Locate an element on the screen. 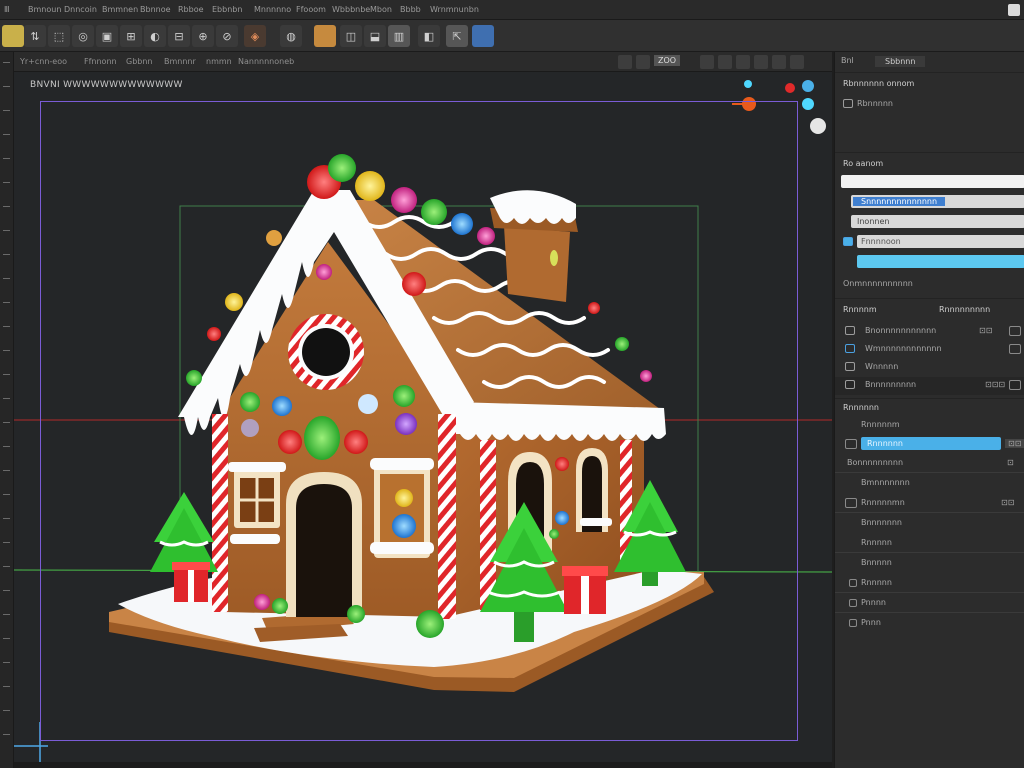  tool-button-8: ⊕ is located at coordinates (203, 36).